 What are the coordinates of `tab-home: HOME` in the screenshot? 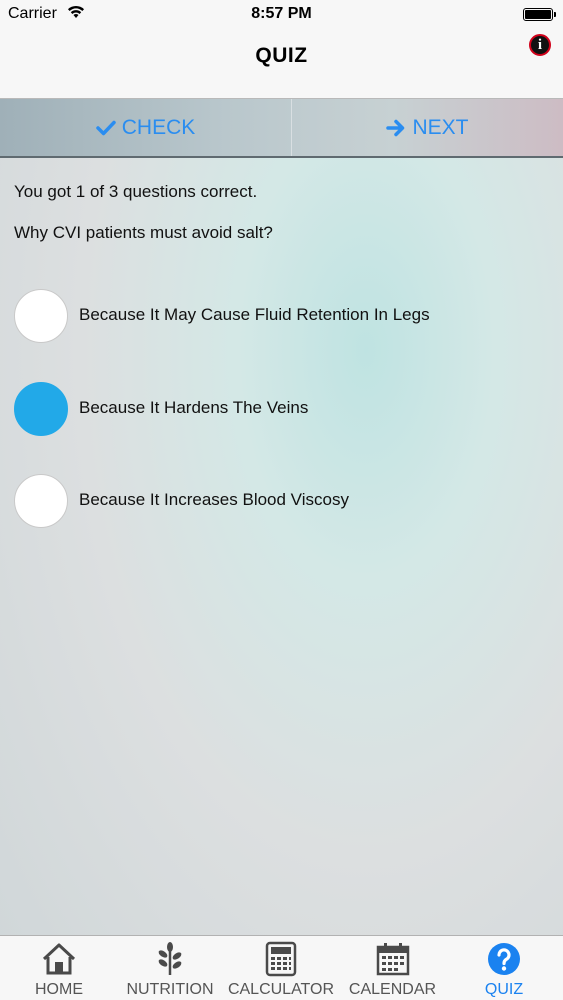 It's located at (59, 968).